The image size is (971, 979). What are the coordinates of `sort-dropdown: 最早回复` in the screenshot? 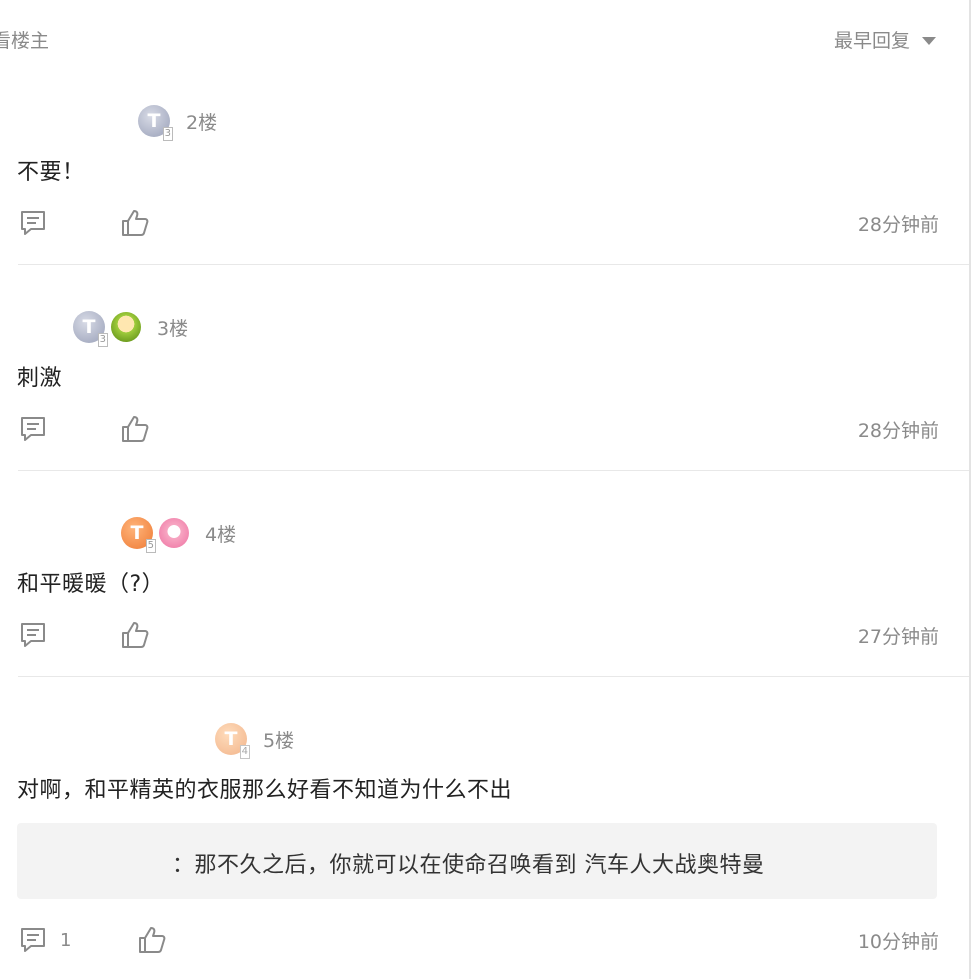 It's located at (885, 39).